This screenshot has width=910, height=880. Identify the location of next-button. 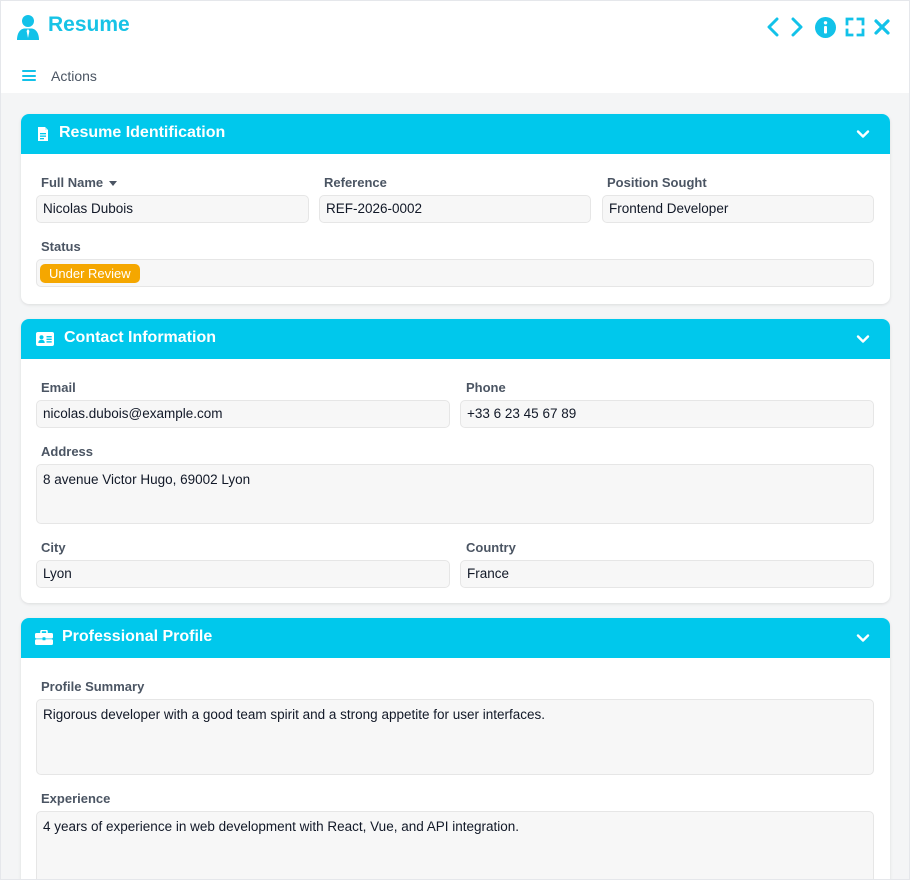
(797, 27).